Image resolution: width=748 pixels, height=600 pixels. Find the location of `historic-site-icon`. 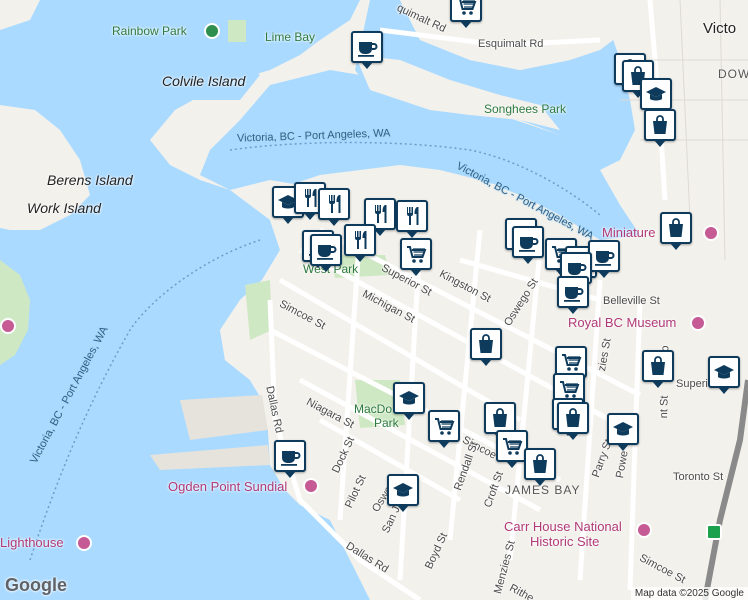

historic-site-icon is located at coordinates (644, 530).